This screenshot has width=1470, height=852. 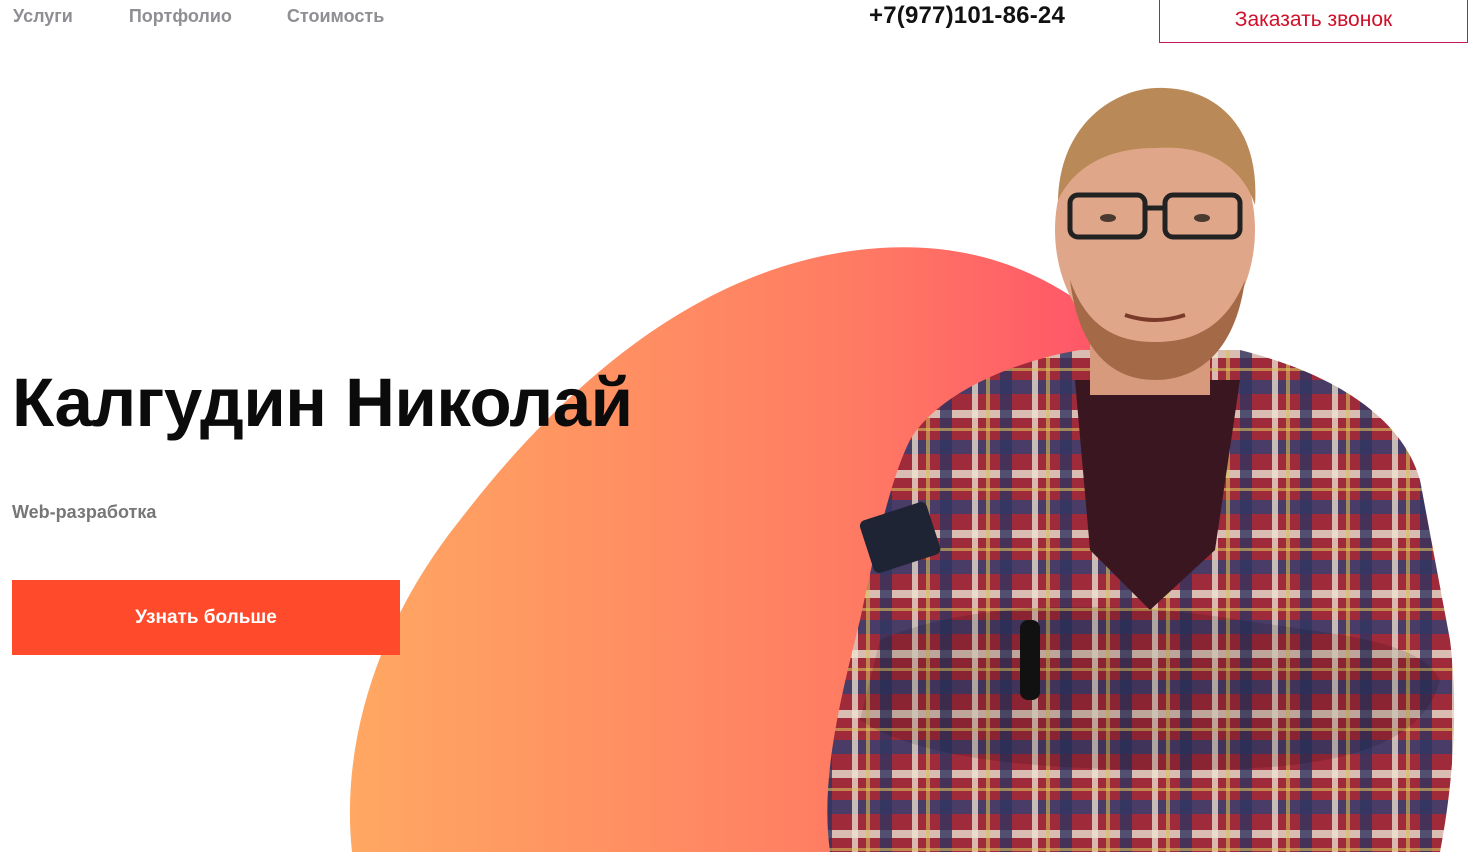 I want to click on learn-more-button: Узнать больше, so click(x=206, y=617).